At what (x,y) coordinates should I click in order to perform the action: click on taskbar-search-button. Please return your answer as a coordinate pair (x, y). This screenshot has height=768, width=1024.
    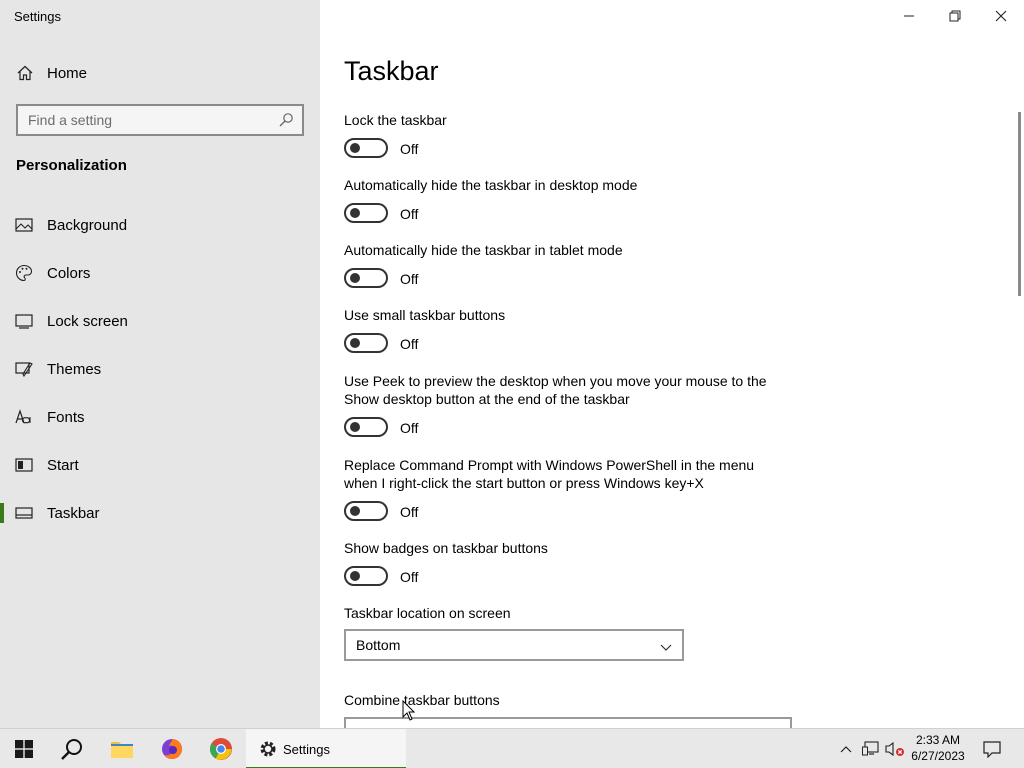
    Looking at the image, I should click on (72, 748).